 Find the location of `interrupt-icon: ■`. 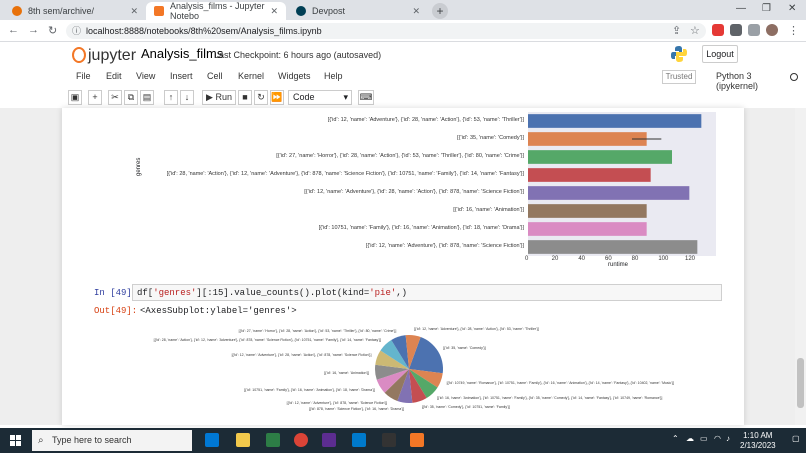

interrupt-icon: ■ is located at coordinates (245, 97).